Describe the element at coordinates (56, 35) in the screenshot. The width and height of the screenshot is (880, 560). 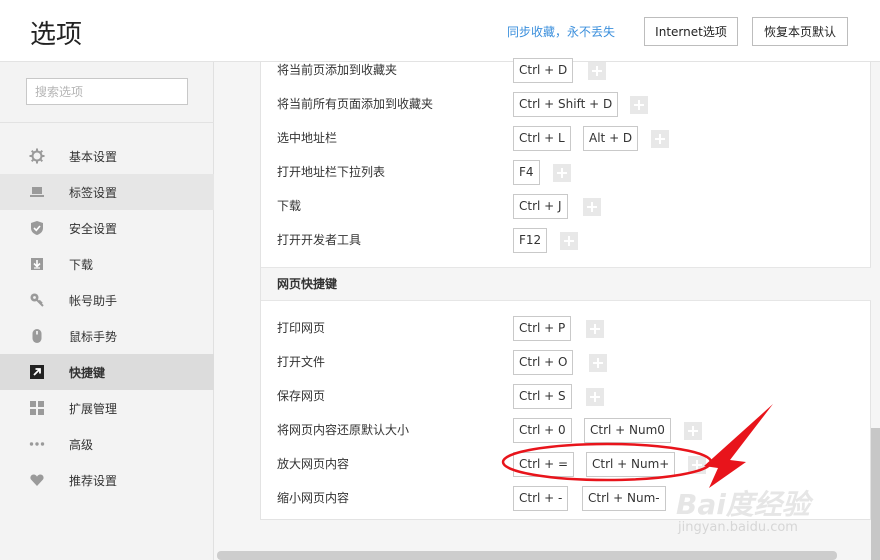
I see `page-title: 选项` at that location.